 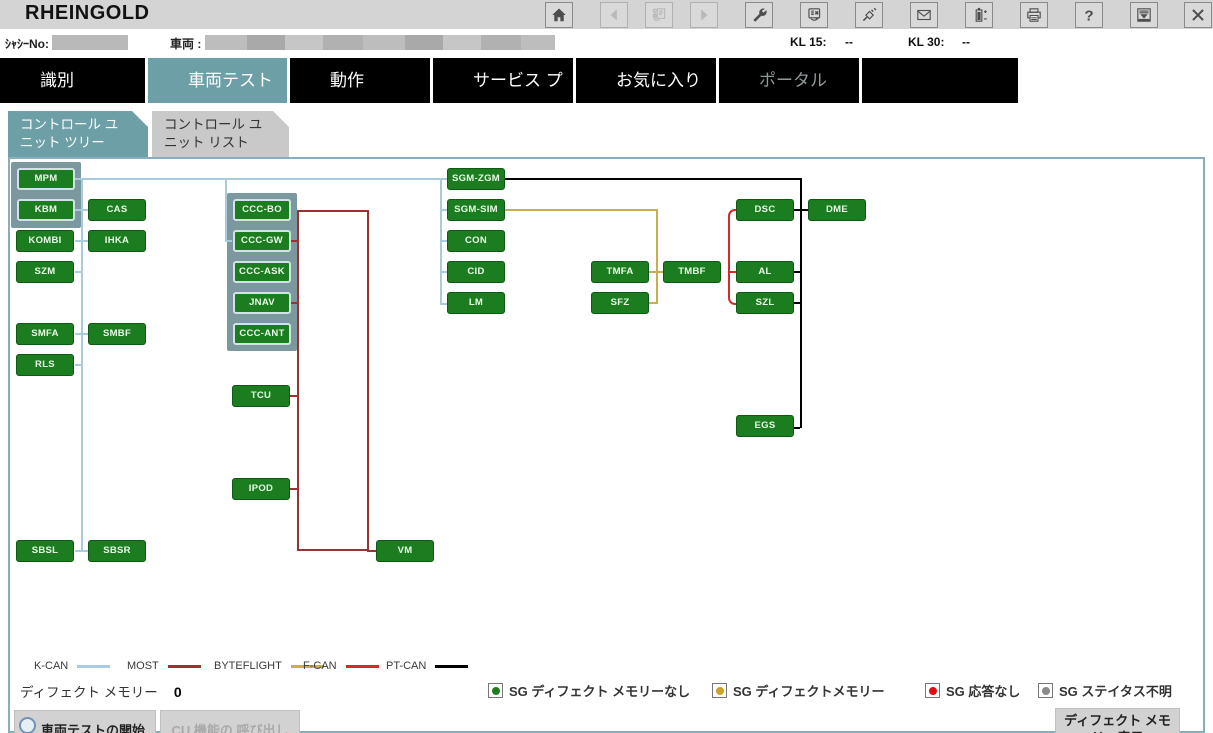 I want to click on node-kombi: KOMBI, so click(x=45, y=241).